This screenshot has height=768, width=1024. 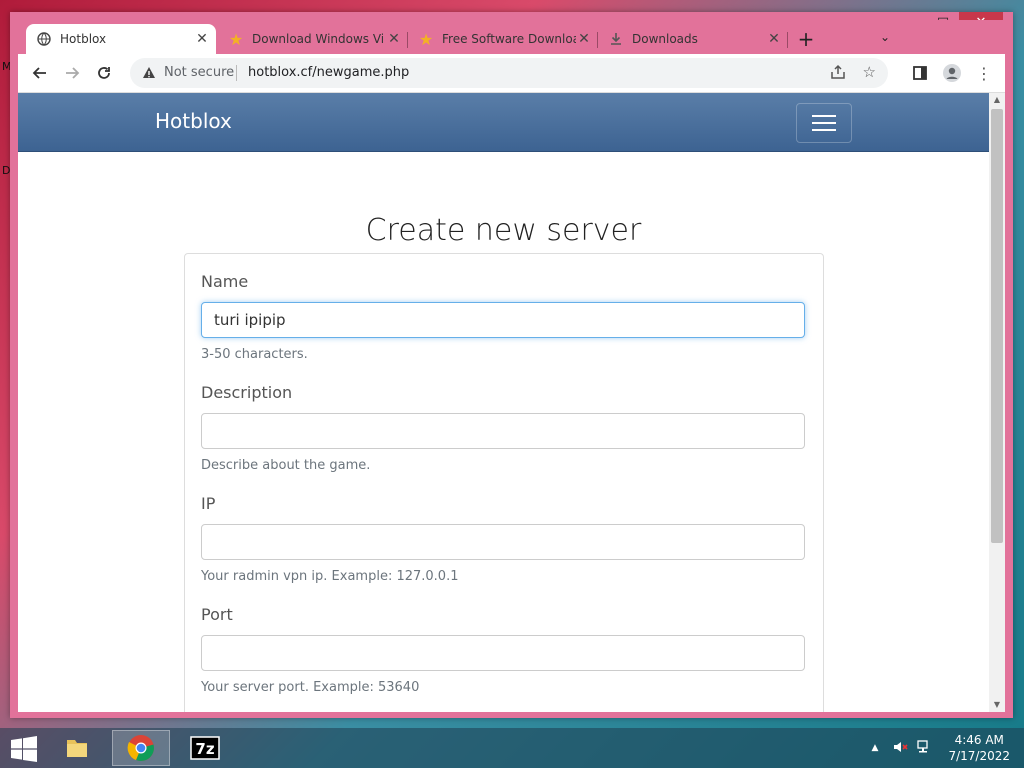 I want to click on profile-avatar-icon, so click(x=952, y=73).